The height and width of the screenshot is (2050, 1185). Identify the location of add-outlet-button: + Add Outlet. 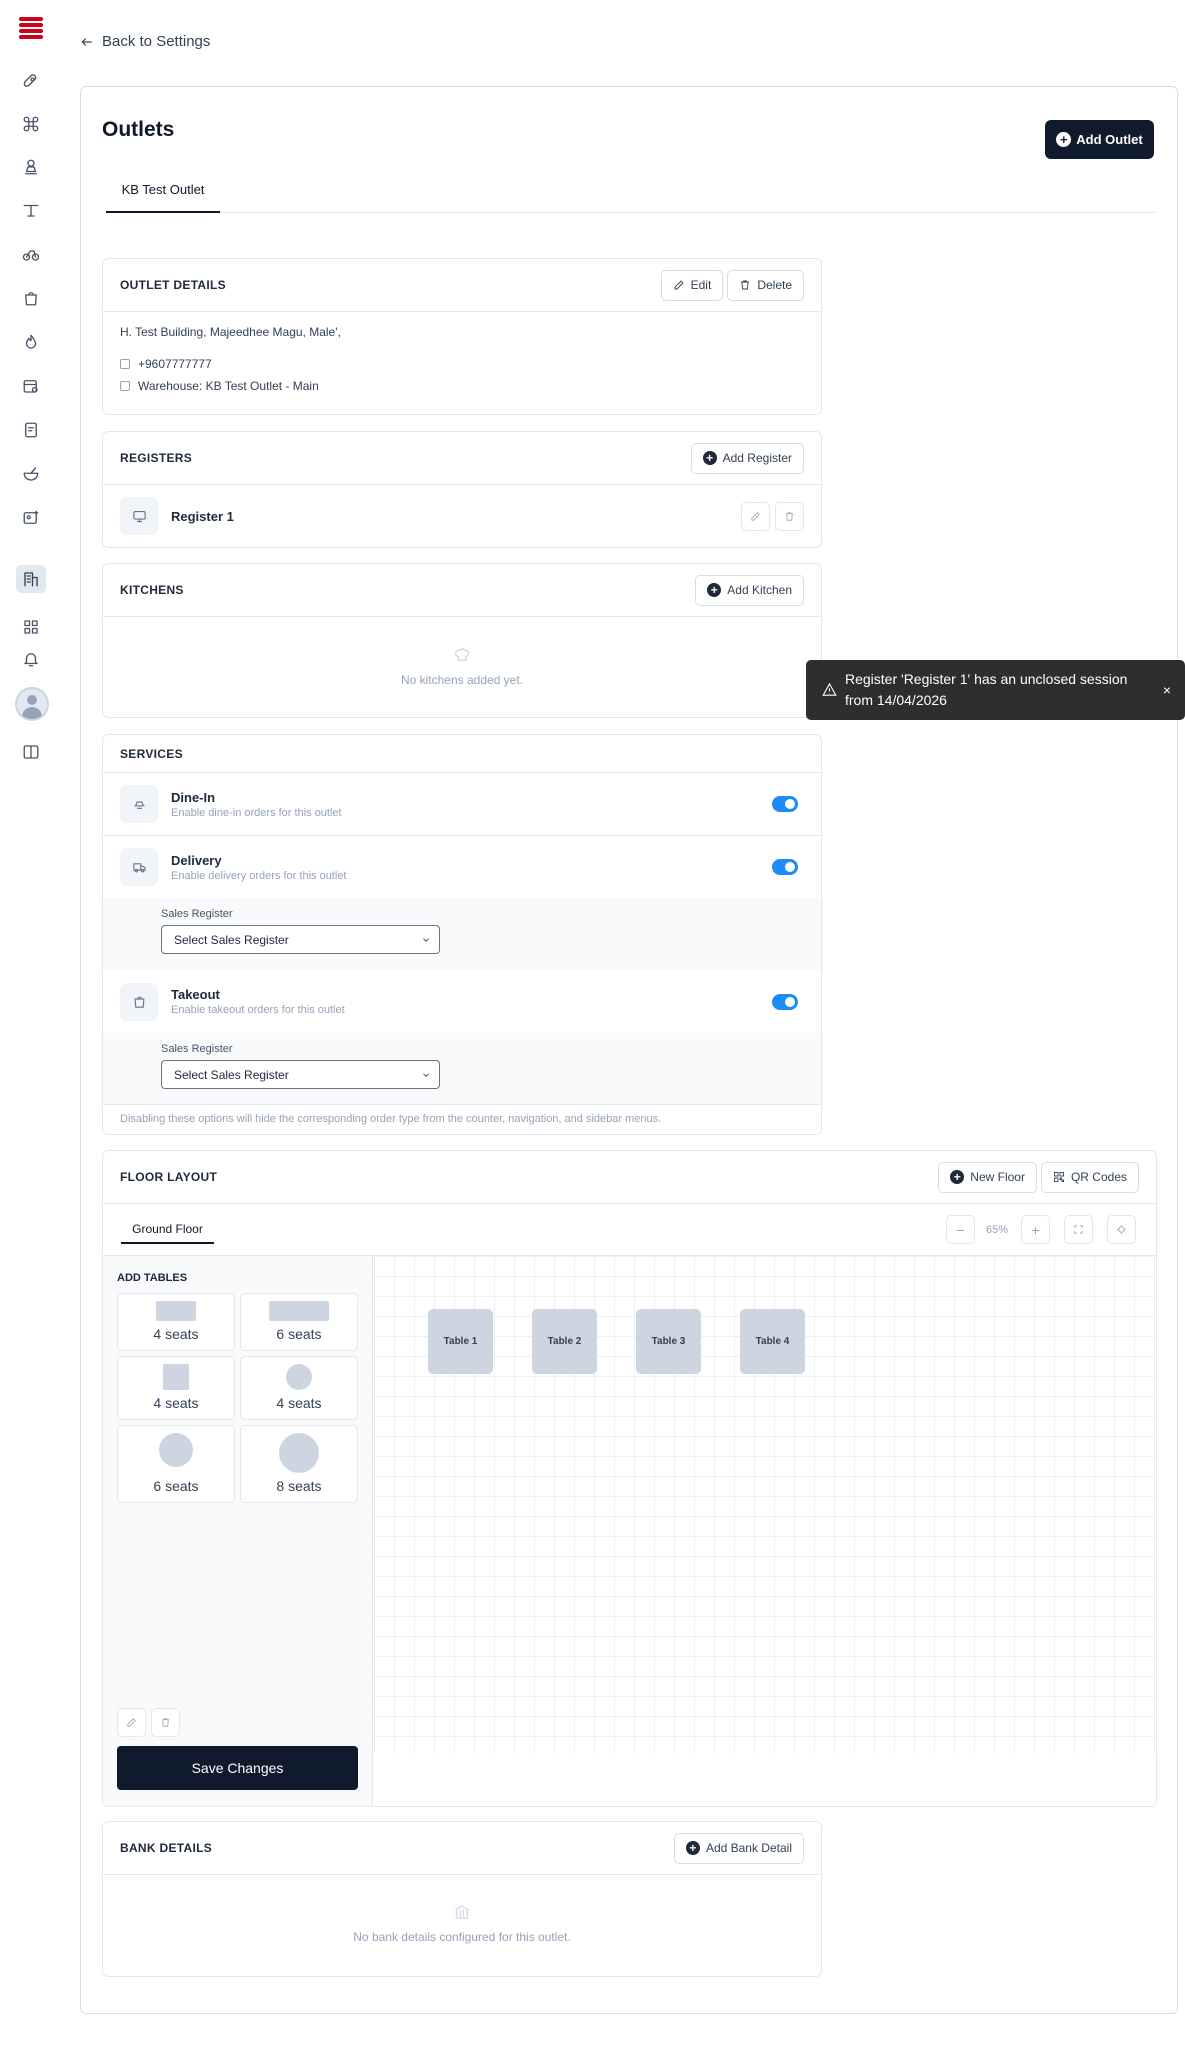
(1099, 139).